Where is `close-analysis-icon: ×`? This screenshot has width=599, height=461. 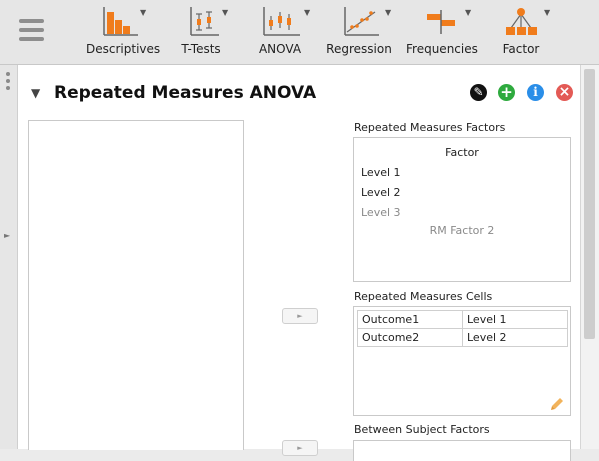 close-analysis-icon: × is located at coordinates (564, 92).